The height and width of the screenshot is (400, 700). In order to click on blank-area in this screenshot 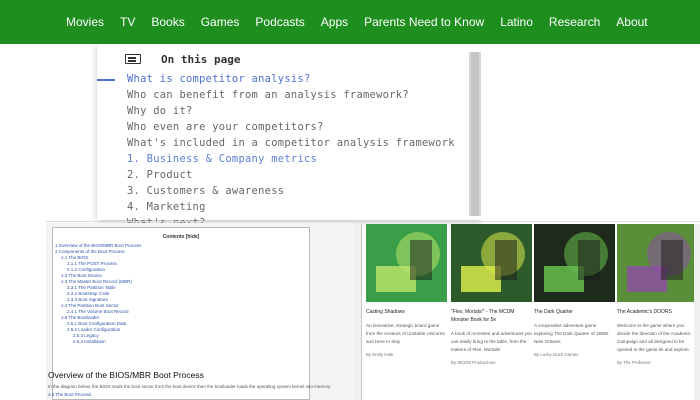, I will do `click(501, 134)`.